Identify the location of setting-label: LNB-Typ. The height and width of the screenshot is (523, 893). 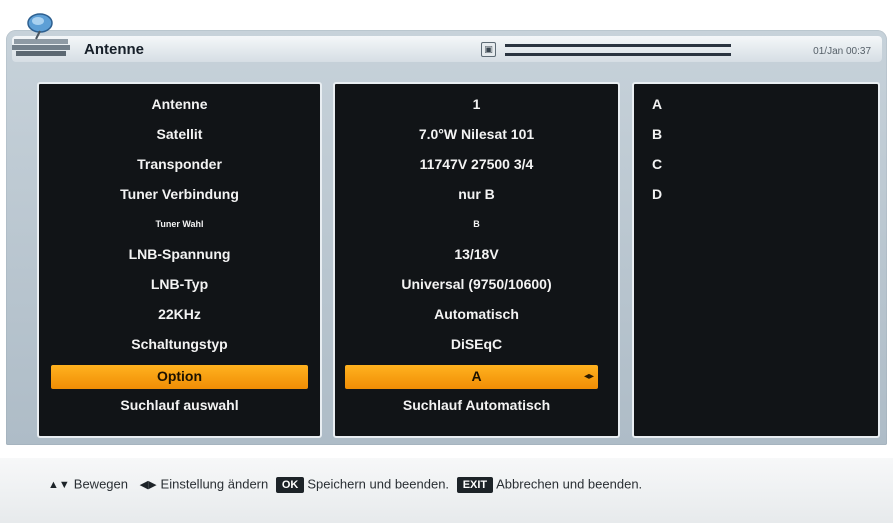
(179, 284).